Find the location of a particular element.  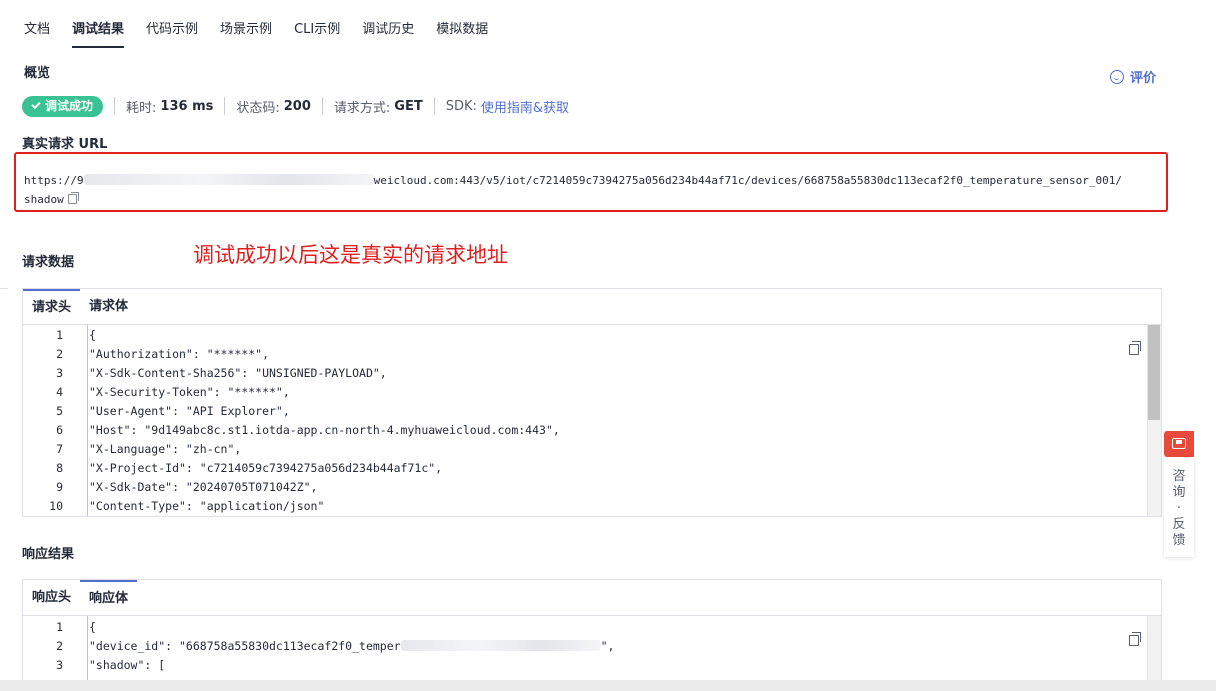

tab-cli-sample: CLI示例 is located at coordinates (317, 33).